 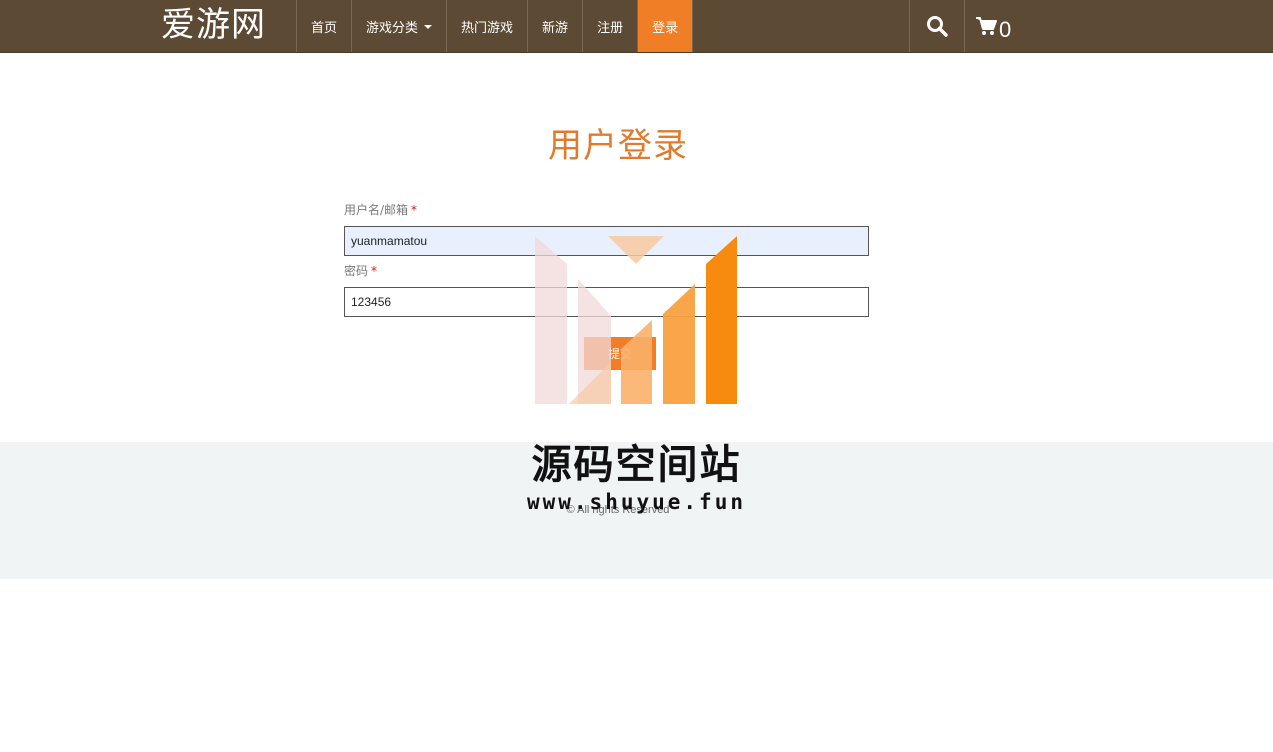 I want to click on nav-item-label: 登录, so click(x=665, y=28).